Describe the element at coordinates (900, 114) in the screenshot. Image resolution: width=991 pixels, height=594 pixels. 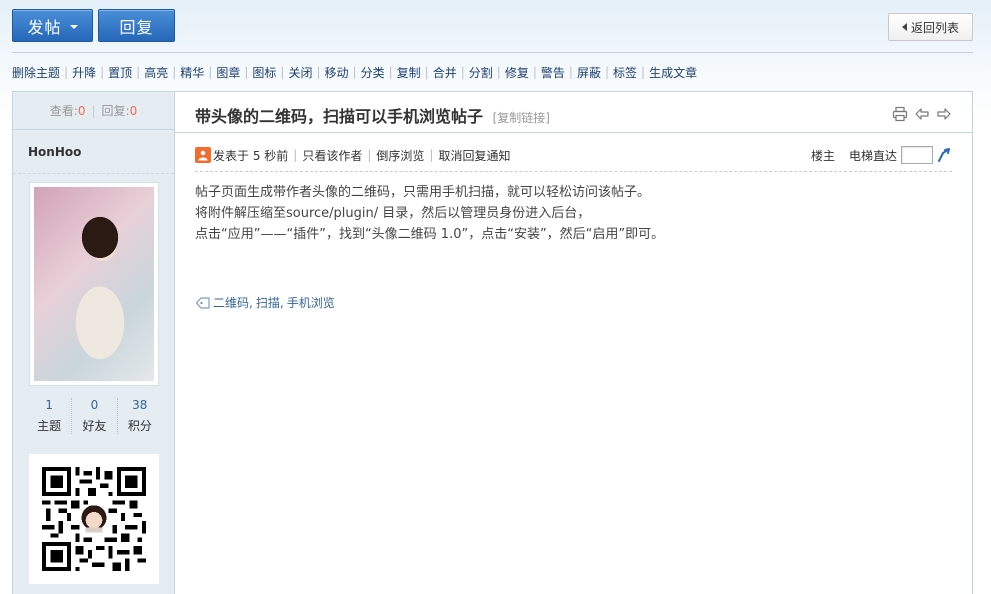
I see `printer-icon` at that location.